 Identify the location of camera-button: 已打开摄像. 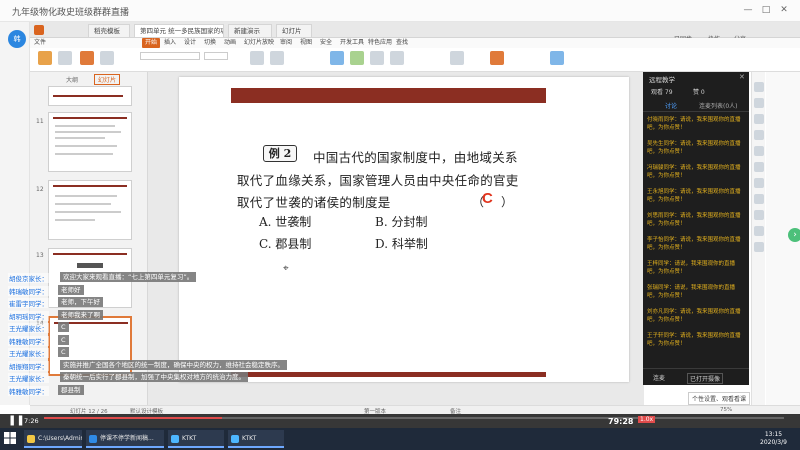
(705, 378).